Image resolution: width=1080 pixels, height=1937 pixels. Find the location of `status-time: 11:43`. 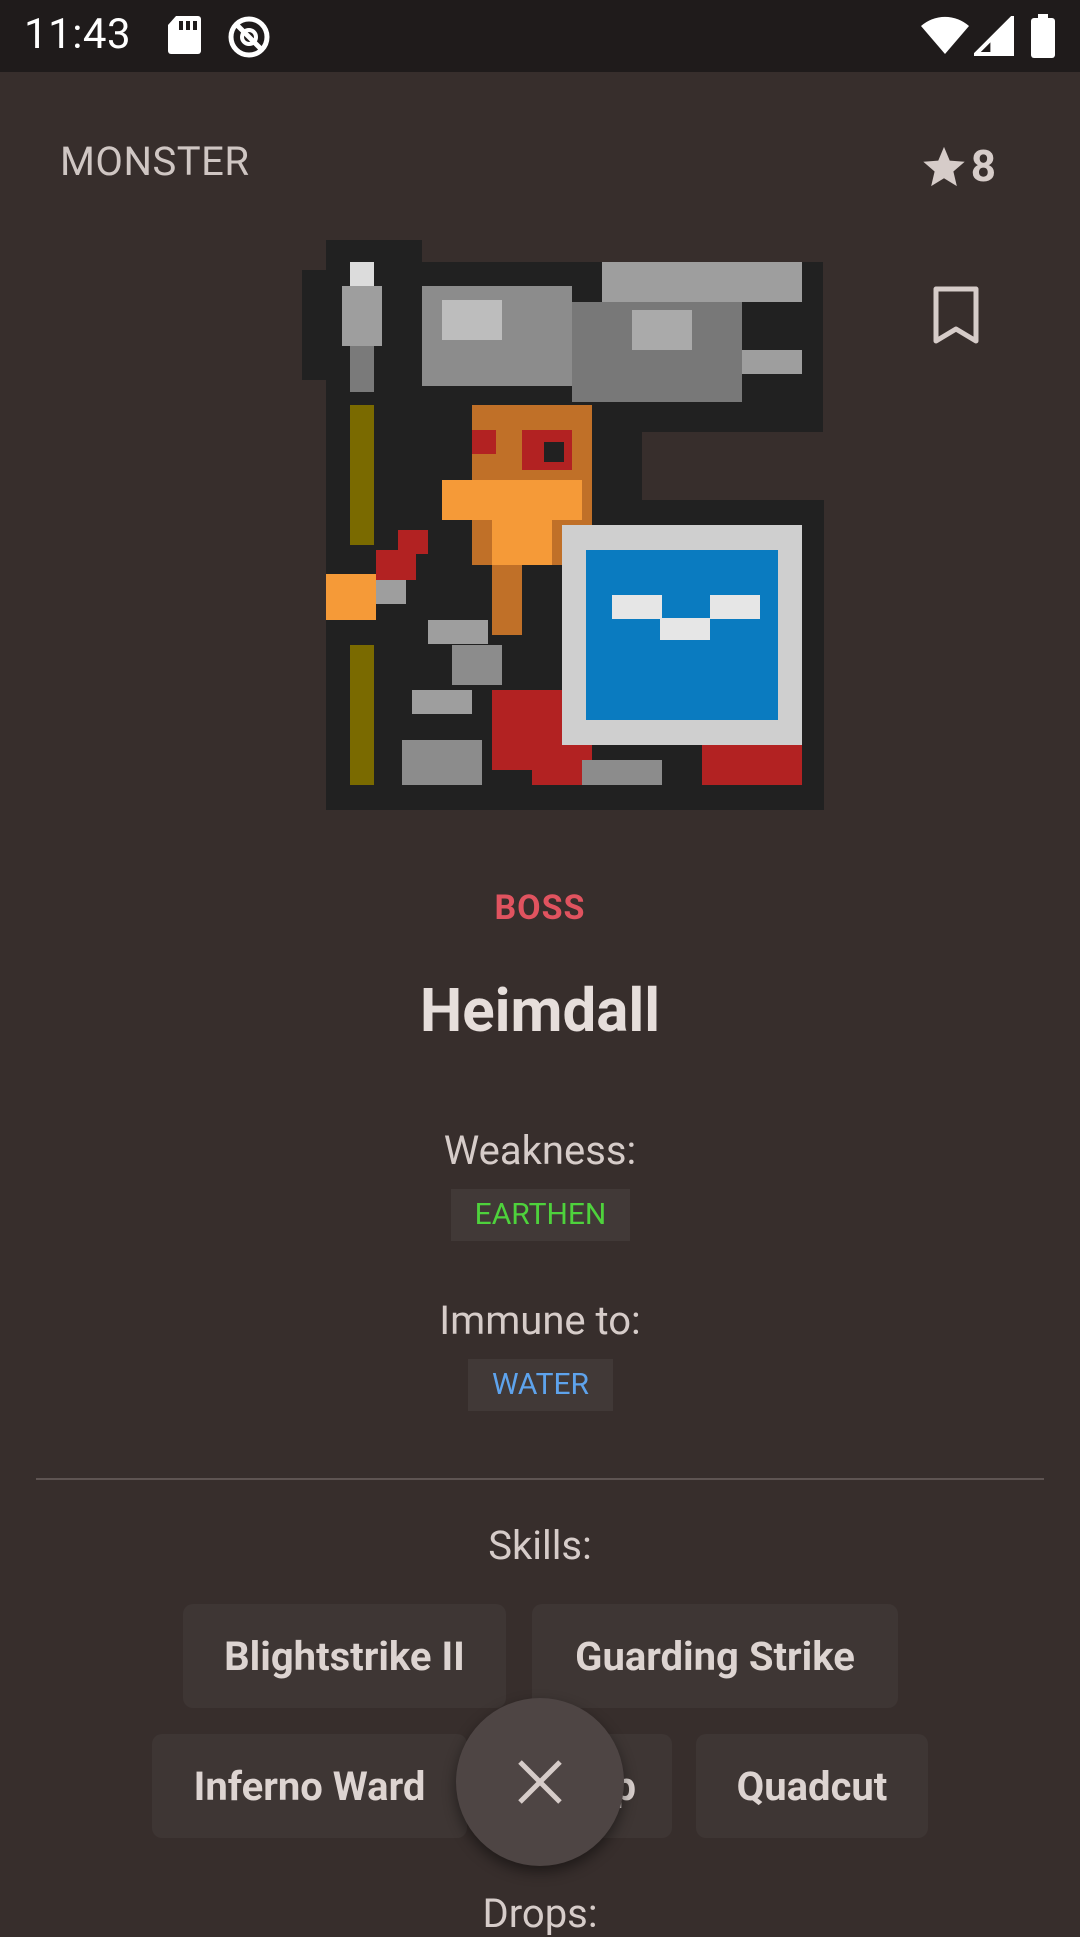

status-time: 11:43 is located at coordinates (78, 34).